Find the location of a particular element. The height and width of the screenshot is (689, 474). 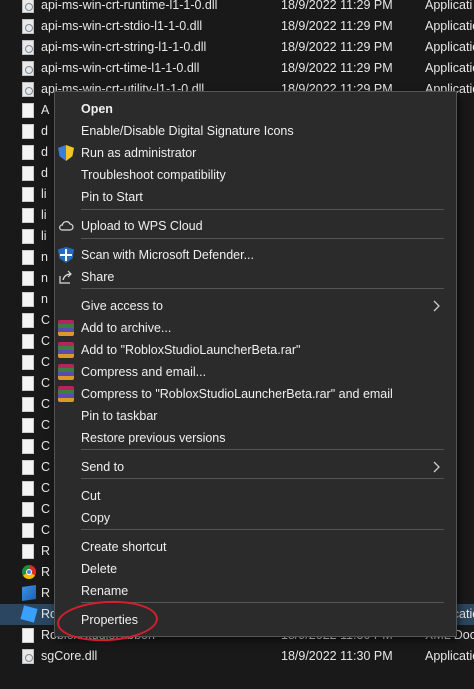

menu-item-give-access-to: Give access to is located at coordinates (255, 306).